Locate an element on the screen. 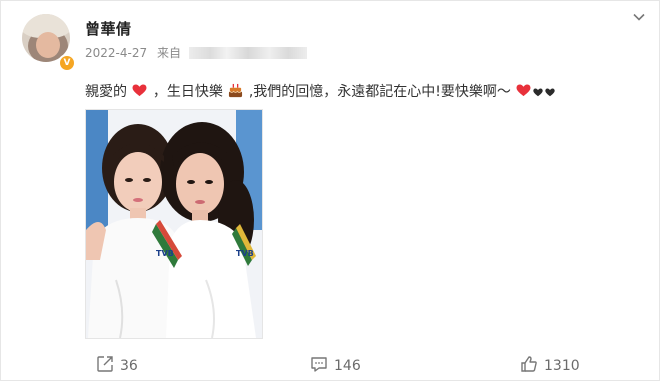 The width and height of the screenshot is (660, 381). post-meta: 2022-4-27 来自 is located at coordinates (196, 52).